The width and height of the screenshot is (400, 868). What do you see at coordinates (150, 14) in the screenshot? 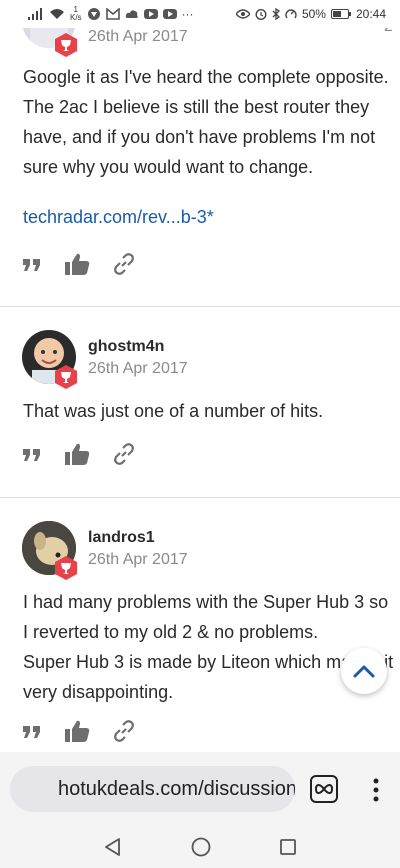
I see `youtube-icon` at bounding box center [150, 14].